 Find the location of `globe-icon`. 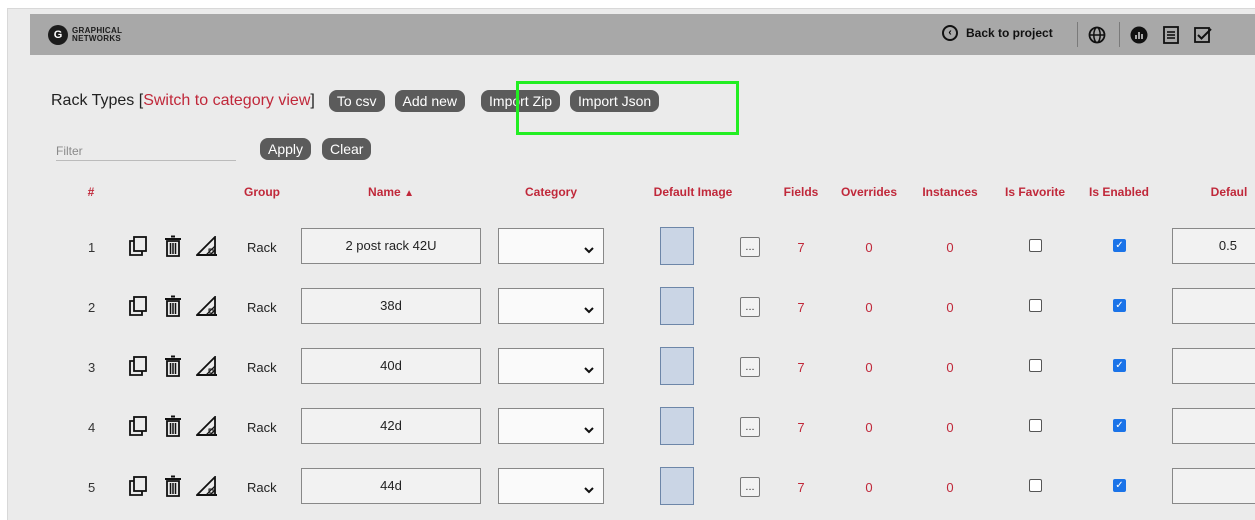

globe-icon is located at coordinates (1097, 35).